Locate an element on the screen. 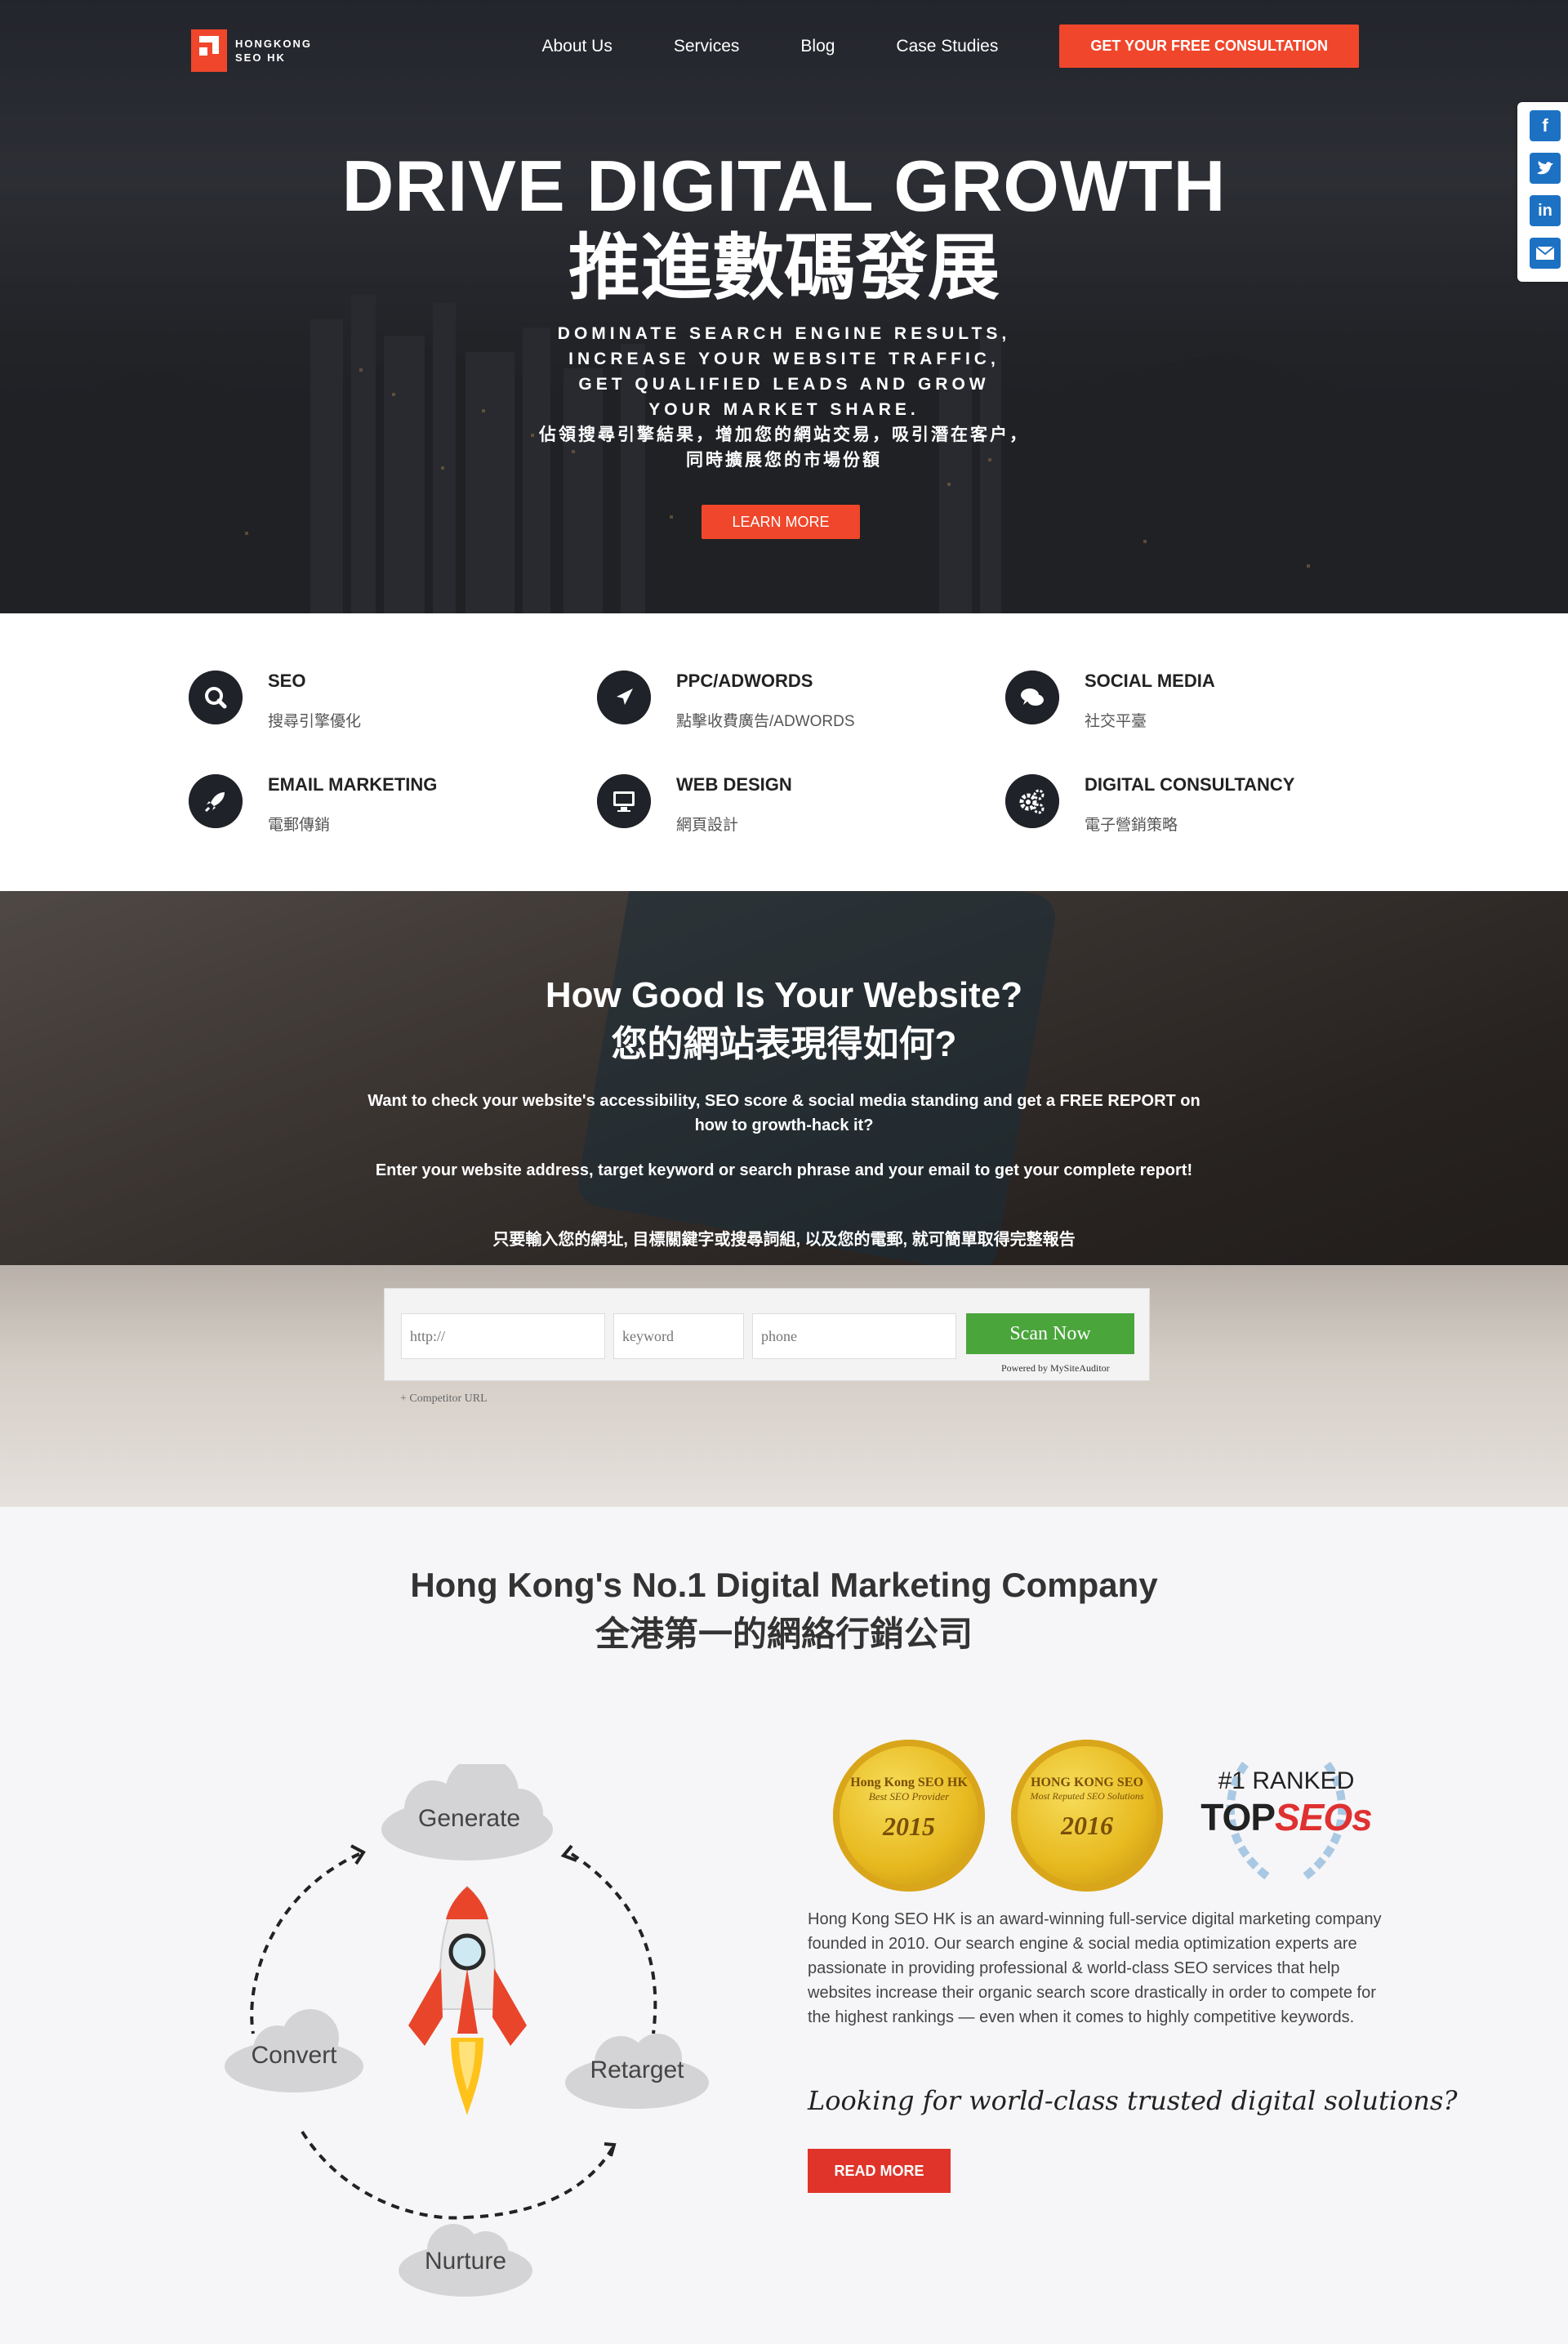  twitter-icon is located at coordinates (1545, 168).